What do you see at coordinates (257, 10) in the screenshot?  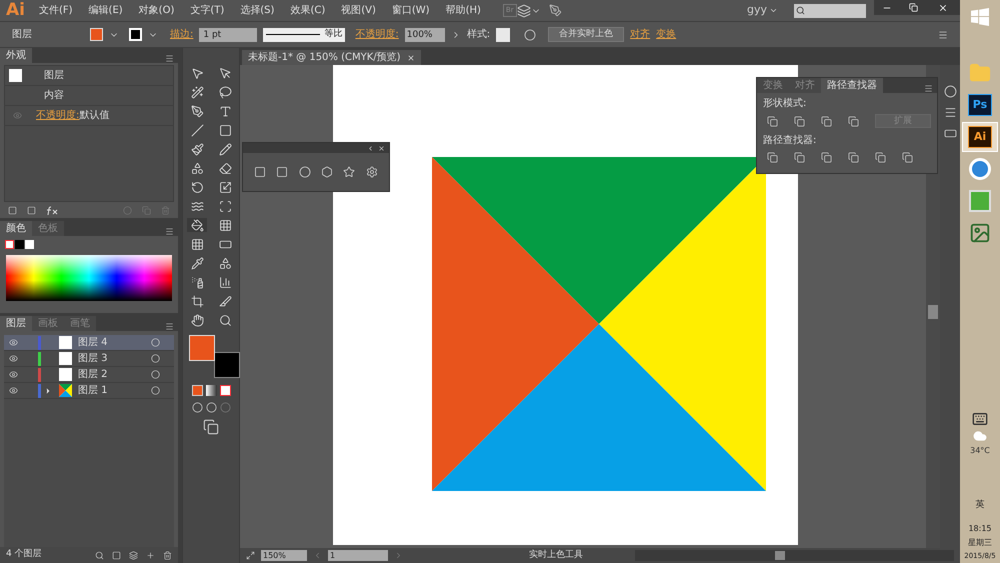 I see `menu-item: 选择(S)` at bounding box center [257, 10].